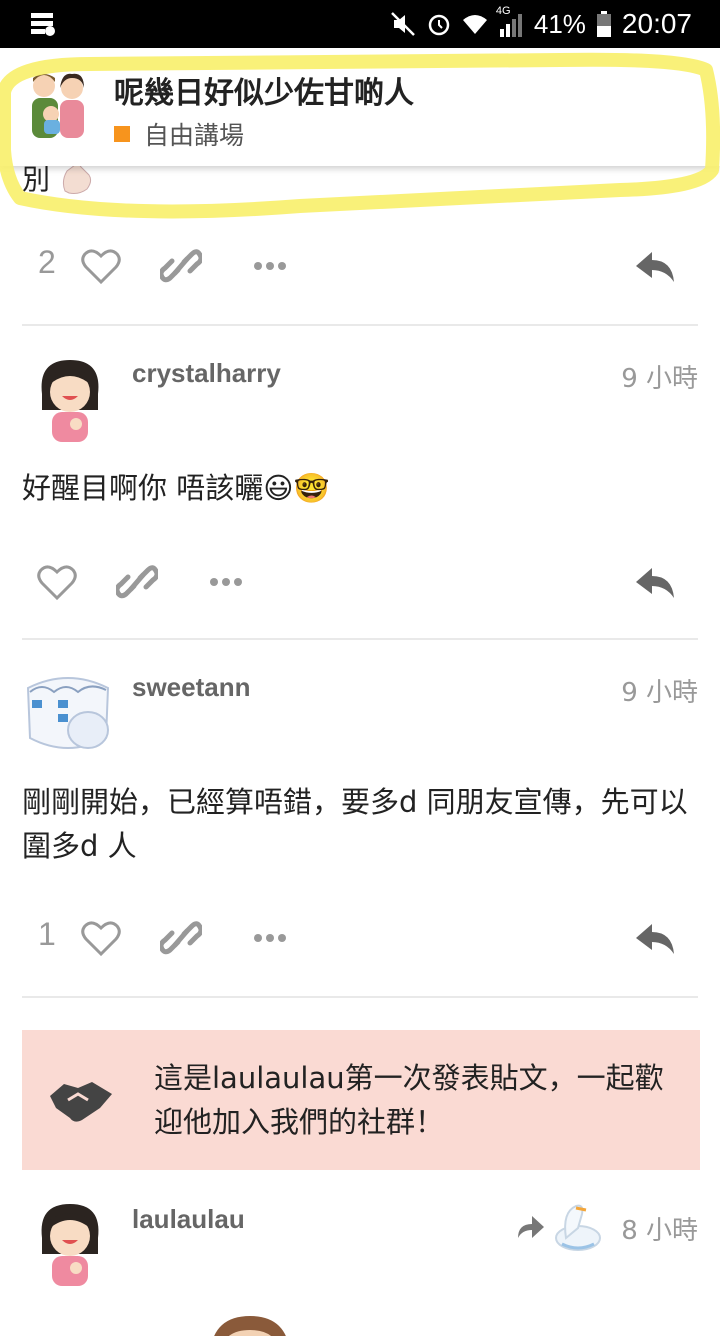  Describe the element at coordinates (409, 1100) in the screenshot. I see `notice-text: 這是laulaulau第一次發表貼文，一起歡迎他加入我們的社群！` at that location.